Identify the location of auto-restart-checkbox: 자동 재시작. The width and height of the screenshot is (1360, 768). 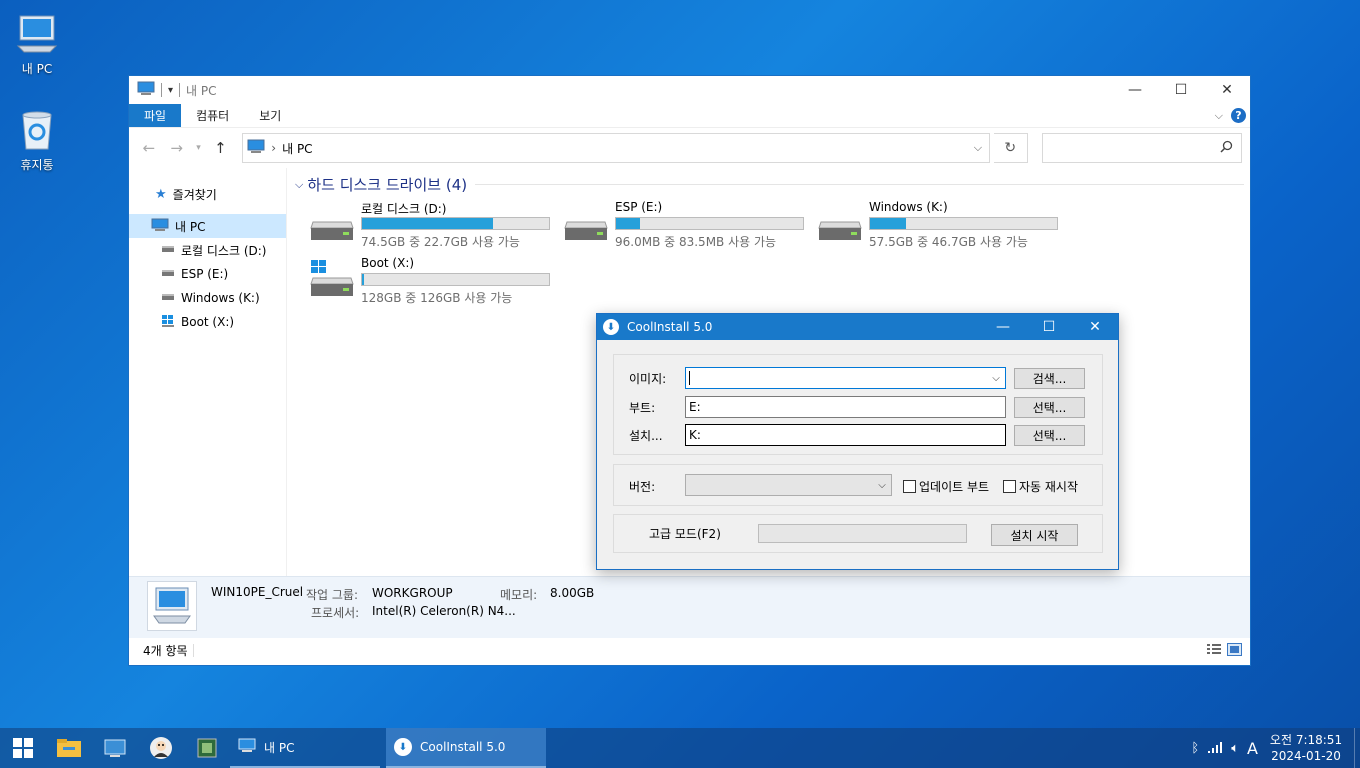
(1040, 486).